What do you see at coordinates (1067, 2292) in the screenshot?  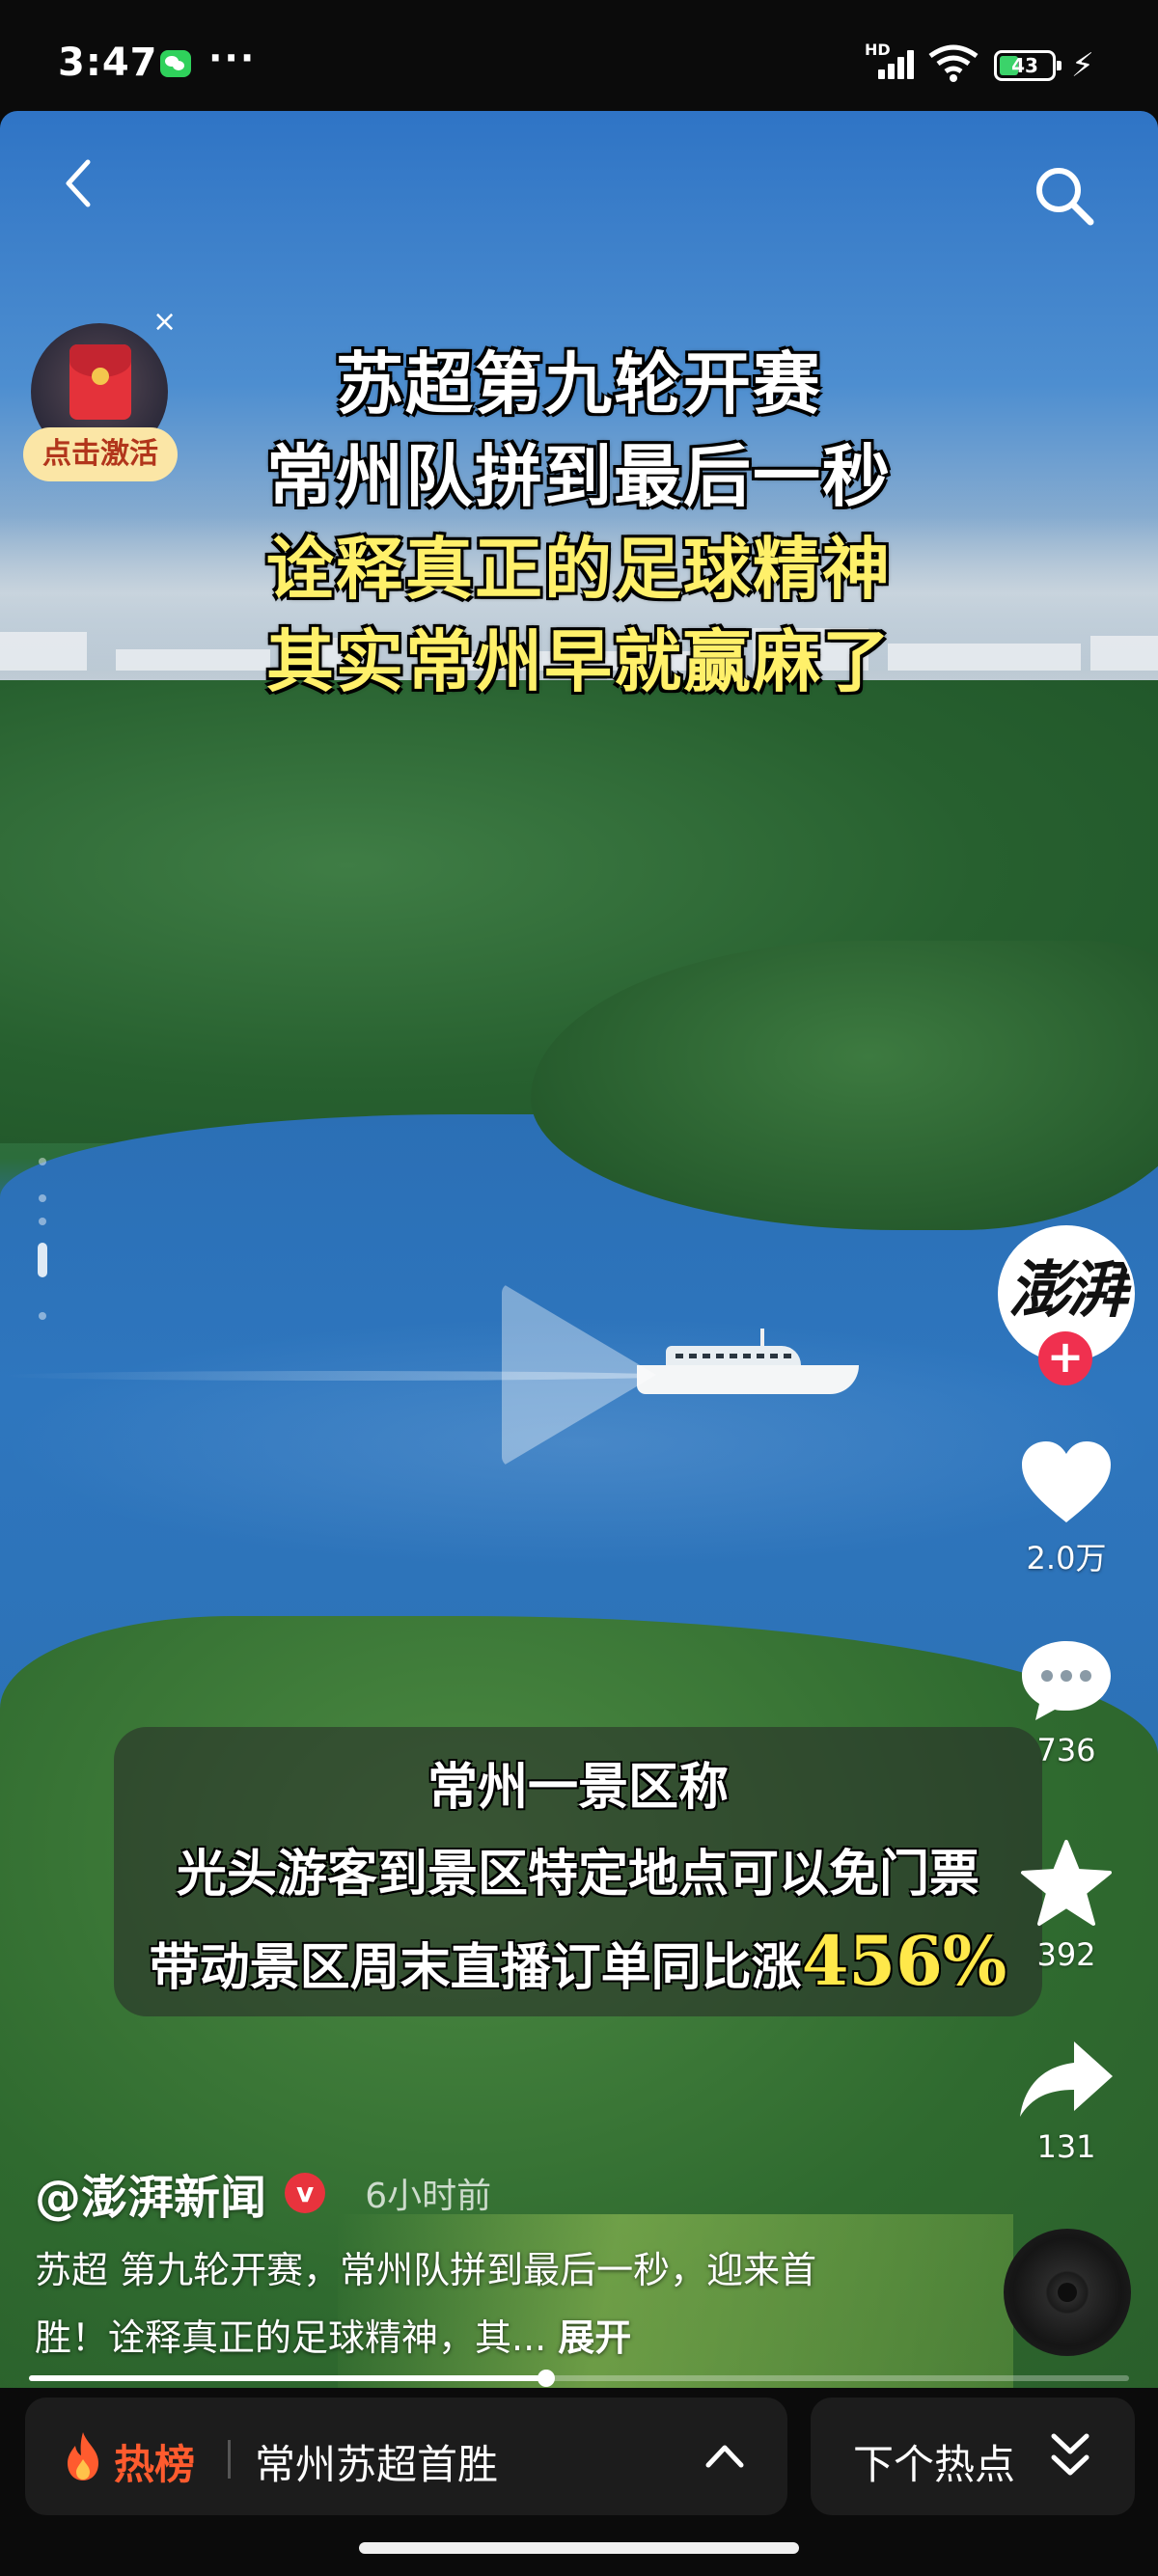 I see `music-disc-icon` at bounding box center [1067, 2292].